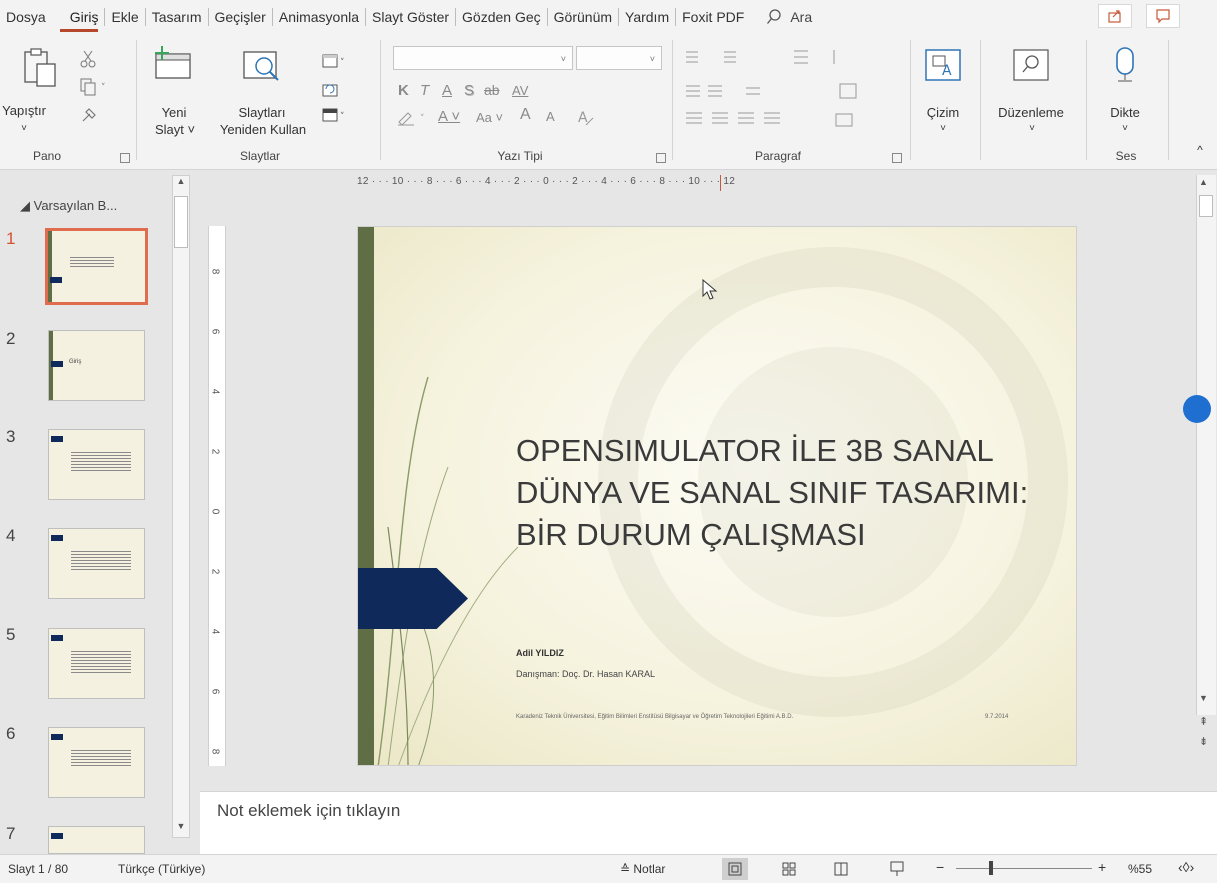  Describe the element at coordinates (262, 112) in the screenshot. I see `reuse-slides-text1: Slaytları` at that location.